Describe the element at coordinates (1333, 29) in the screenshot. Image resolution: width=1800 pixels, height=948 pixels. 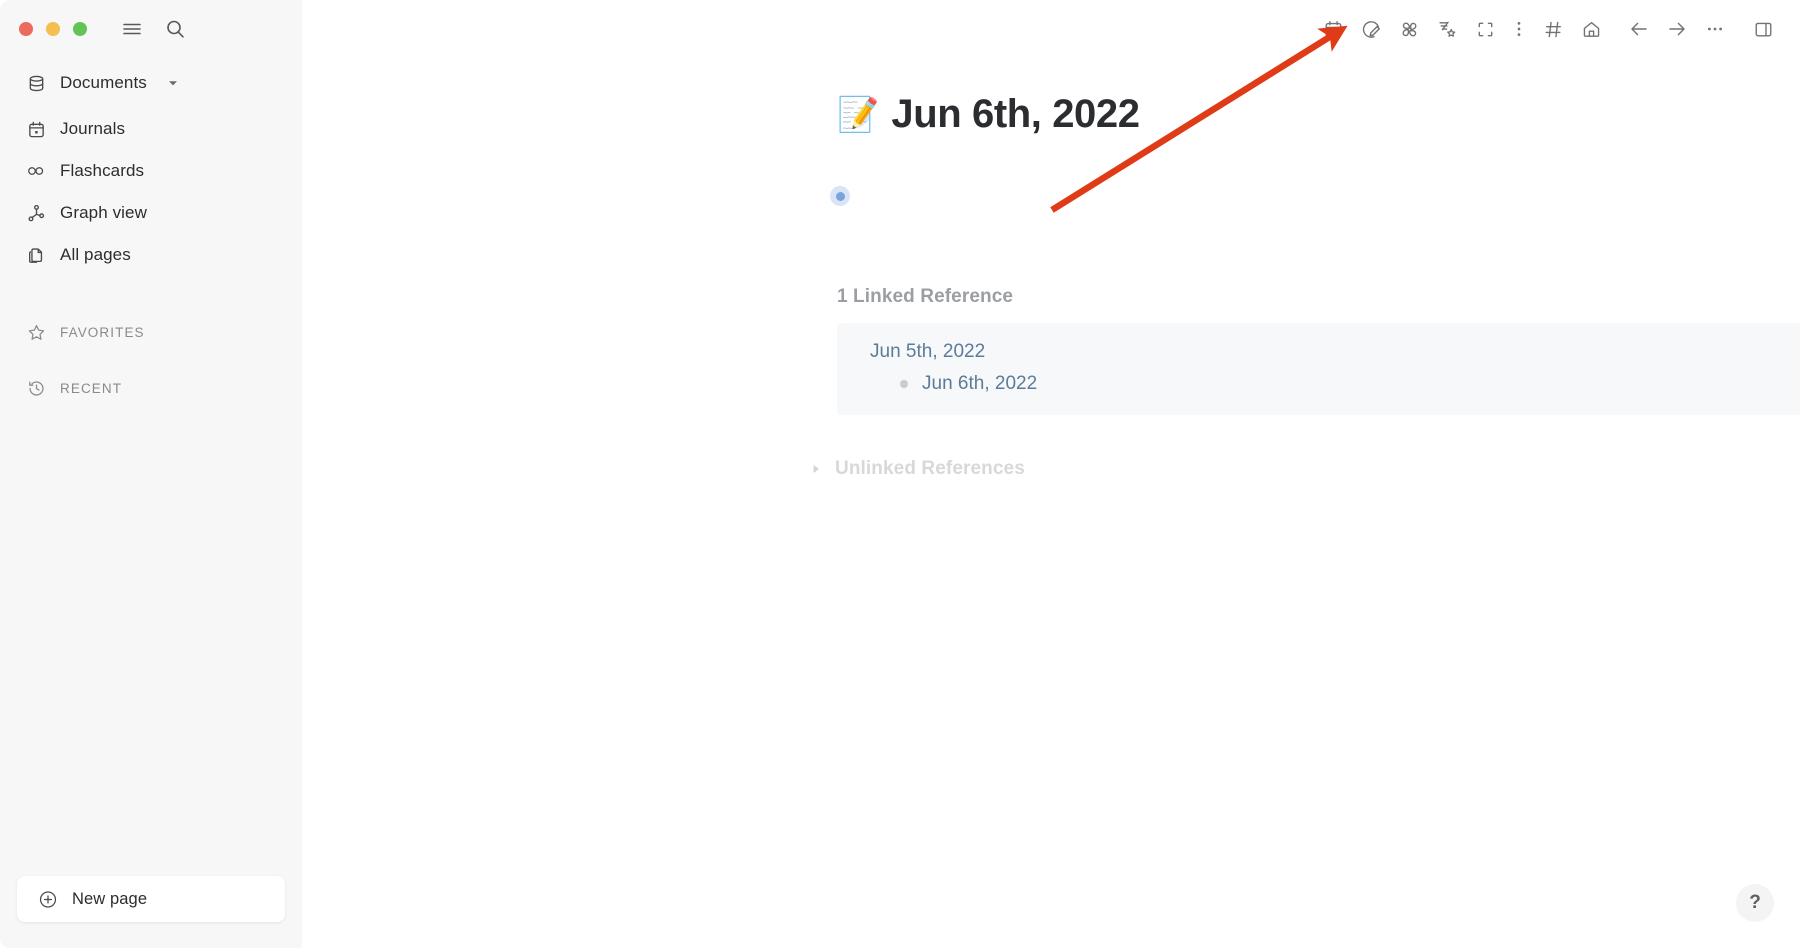
I see `journals-calendar-icon` at that location.